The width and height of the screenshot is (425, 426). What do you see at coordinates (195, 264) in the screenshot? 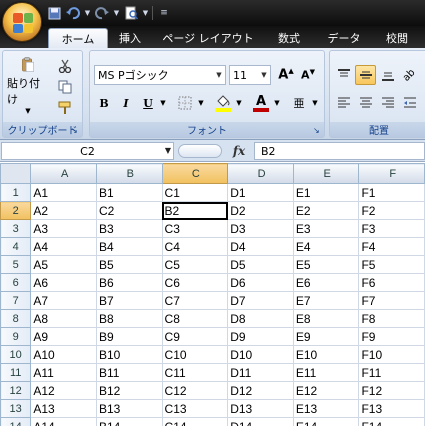
I see `grid-cell: C5` at bounding box center [195, 264].